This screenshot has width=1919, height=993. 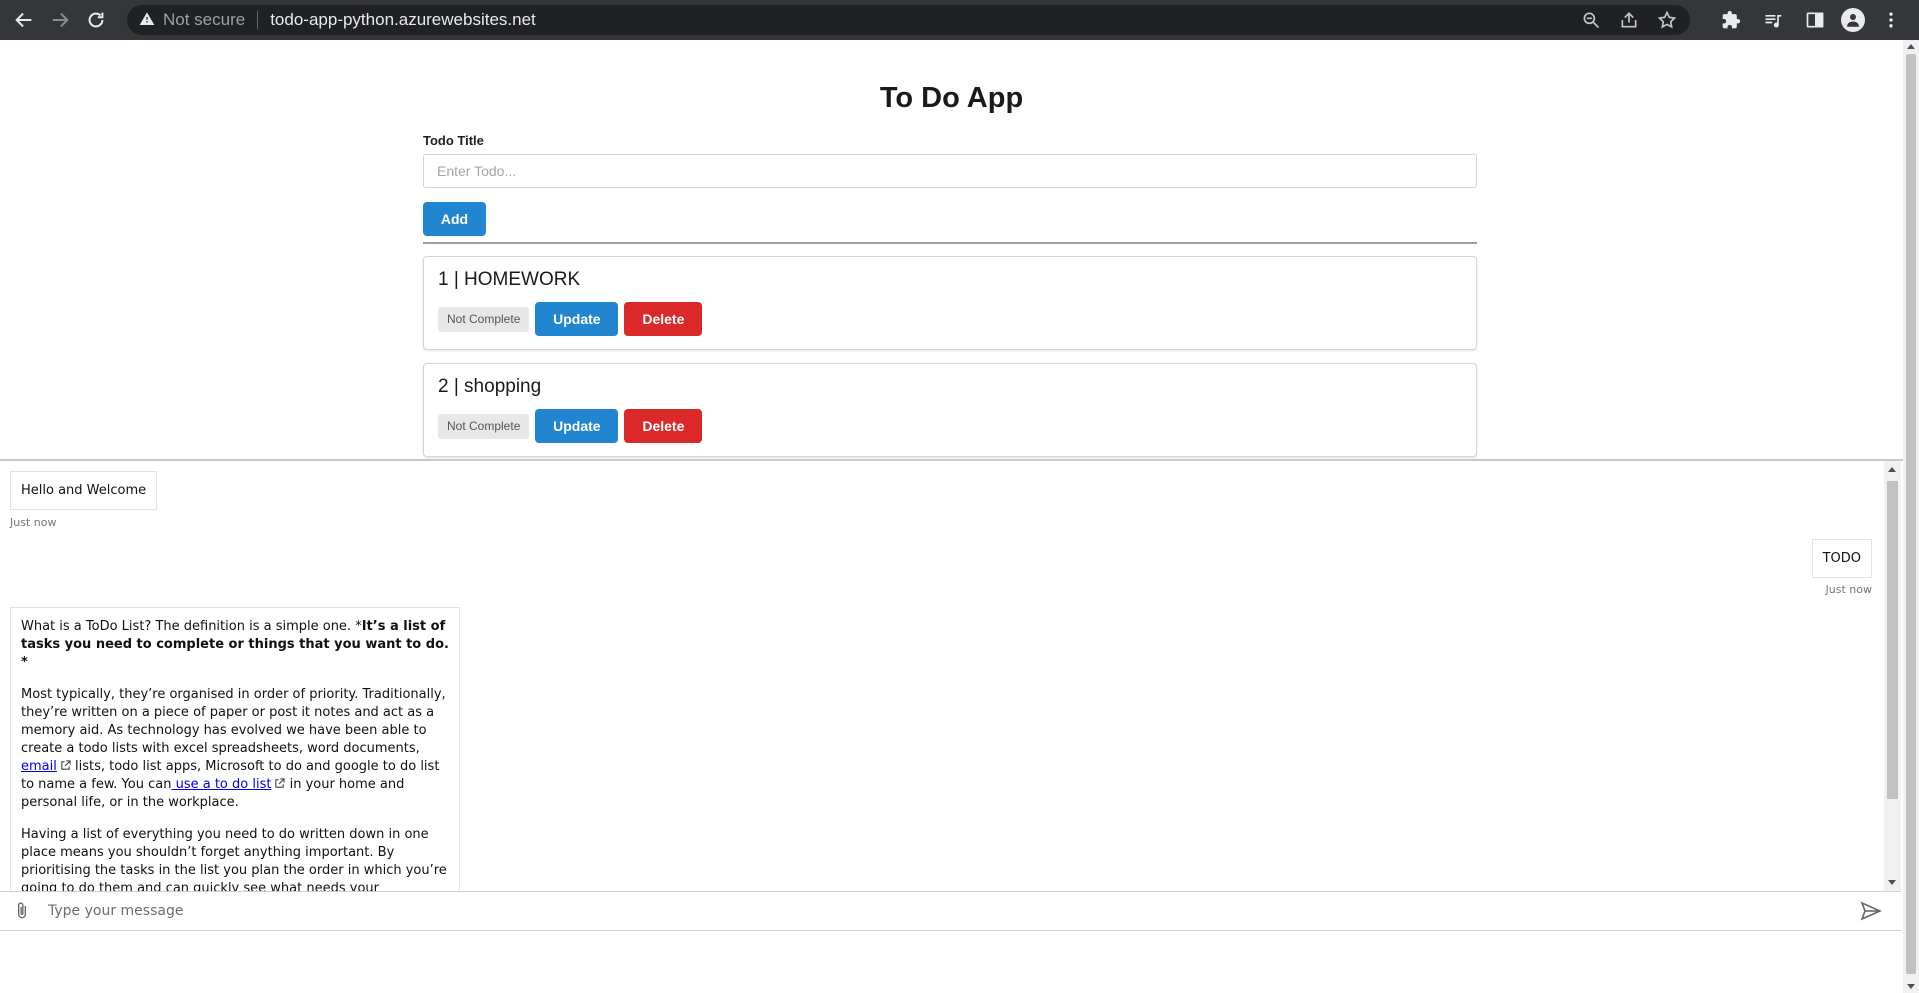 I want to click on email-link: email, so click(x=39, y=766).